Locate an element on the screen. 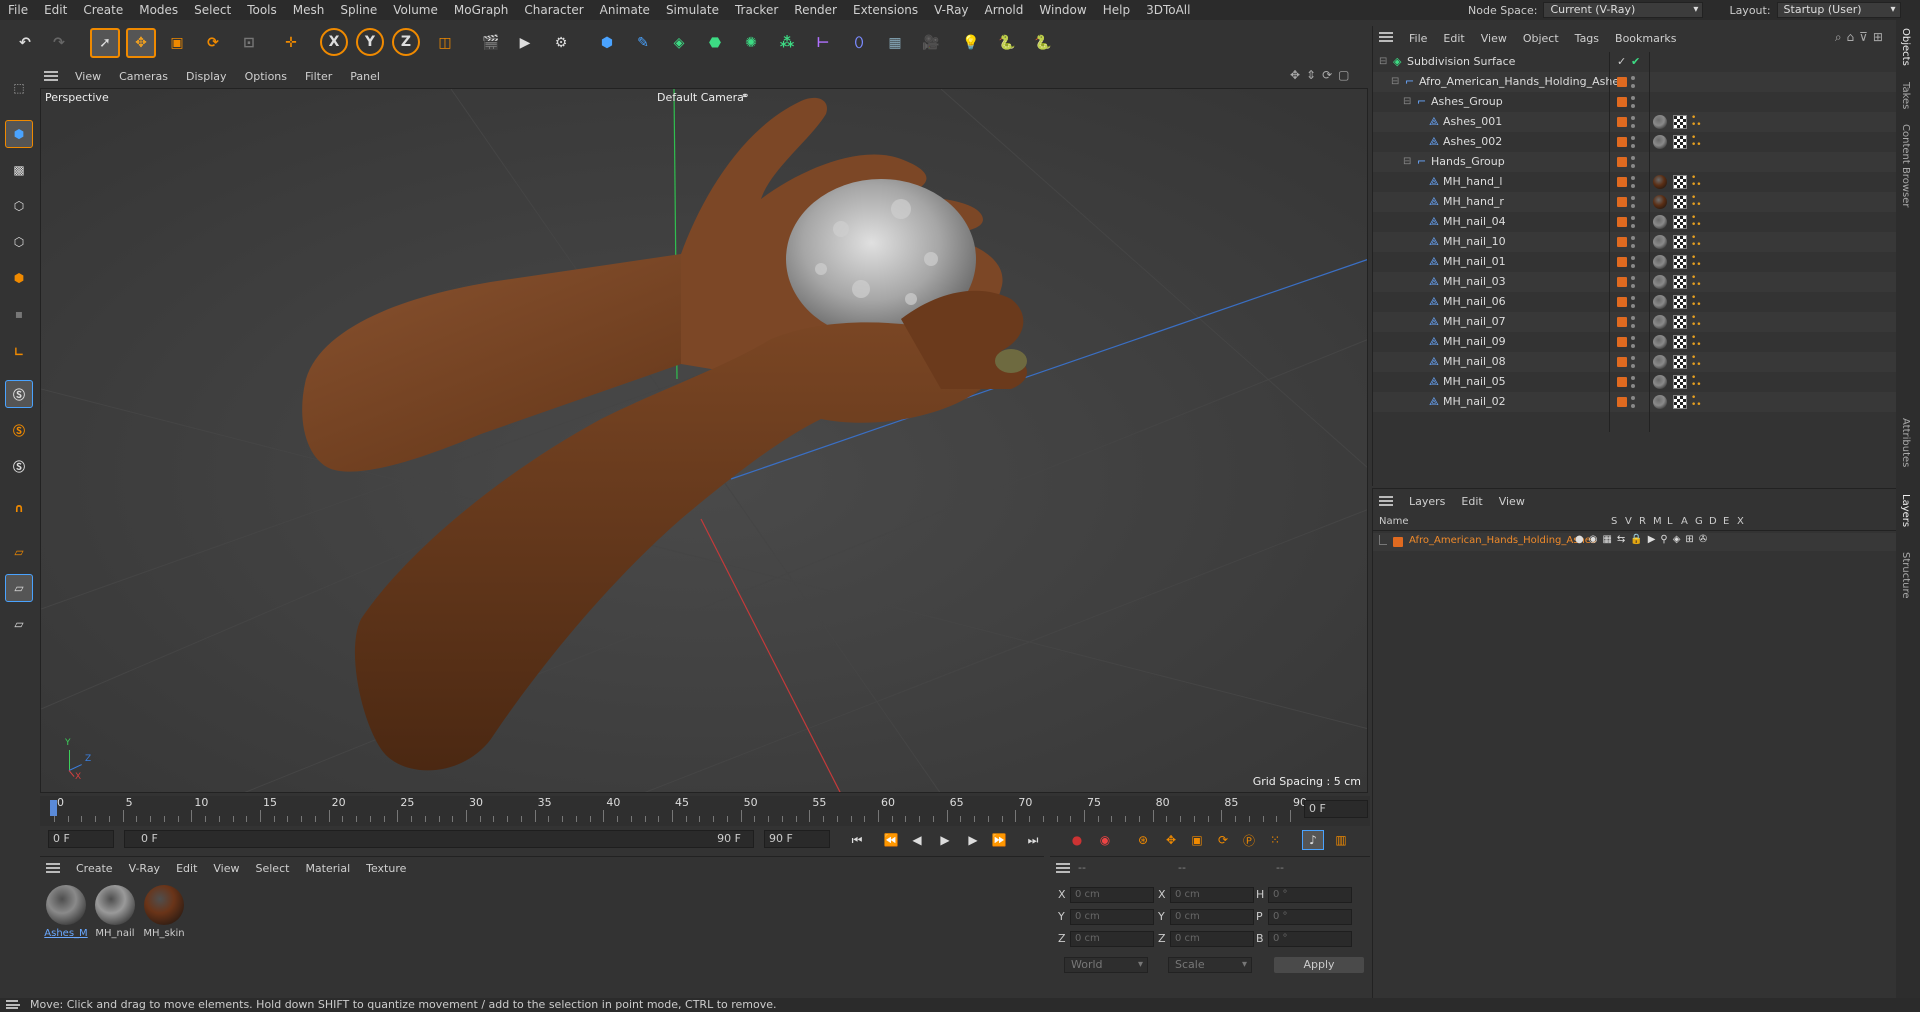 The height and width of the screenshot is (1012, 1920). material-swatch: MH_skin is located at coordinates (164, 912).